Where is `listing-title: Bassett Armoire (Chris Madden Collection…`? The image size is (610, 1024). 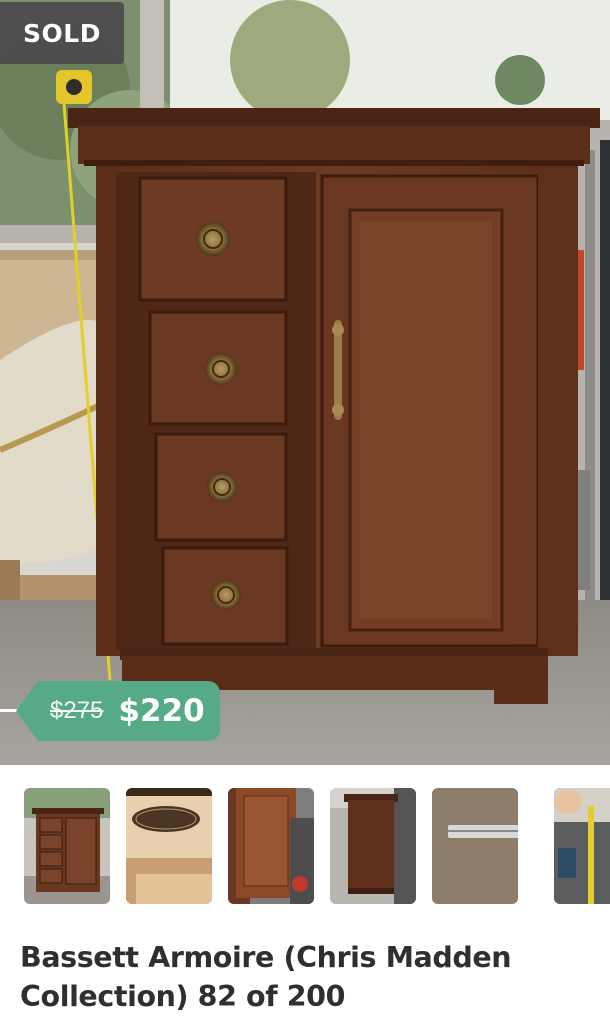
listing-title: Bassett Armoire (Chris Madden Collection… is located at coordinates (266, 977).